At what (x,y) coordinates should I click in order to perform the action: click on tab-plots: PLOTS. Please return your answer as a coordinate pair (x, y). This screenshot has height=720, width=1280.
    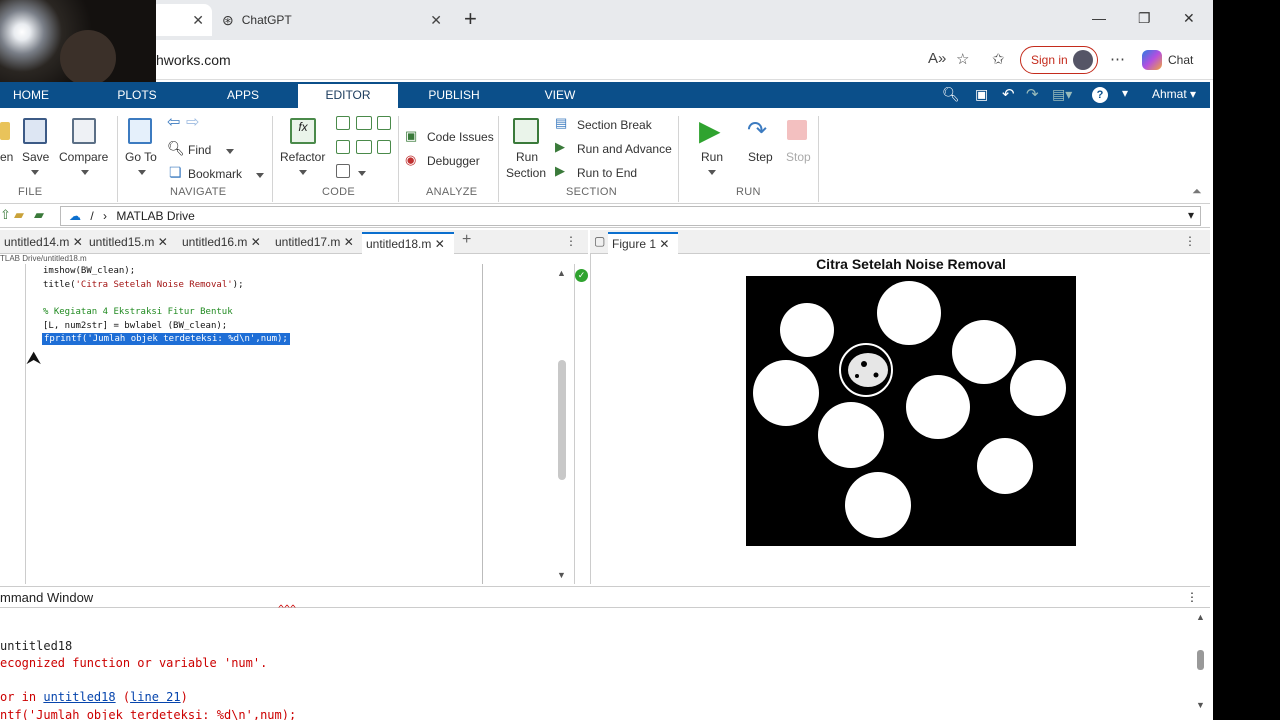
    Looking at the image, I should click on (137, 95).